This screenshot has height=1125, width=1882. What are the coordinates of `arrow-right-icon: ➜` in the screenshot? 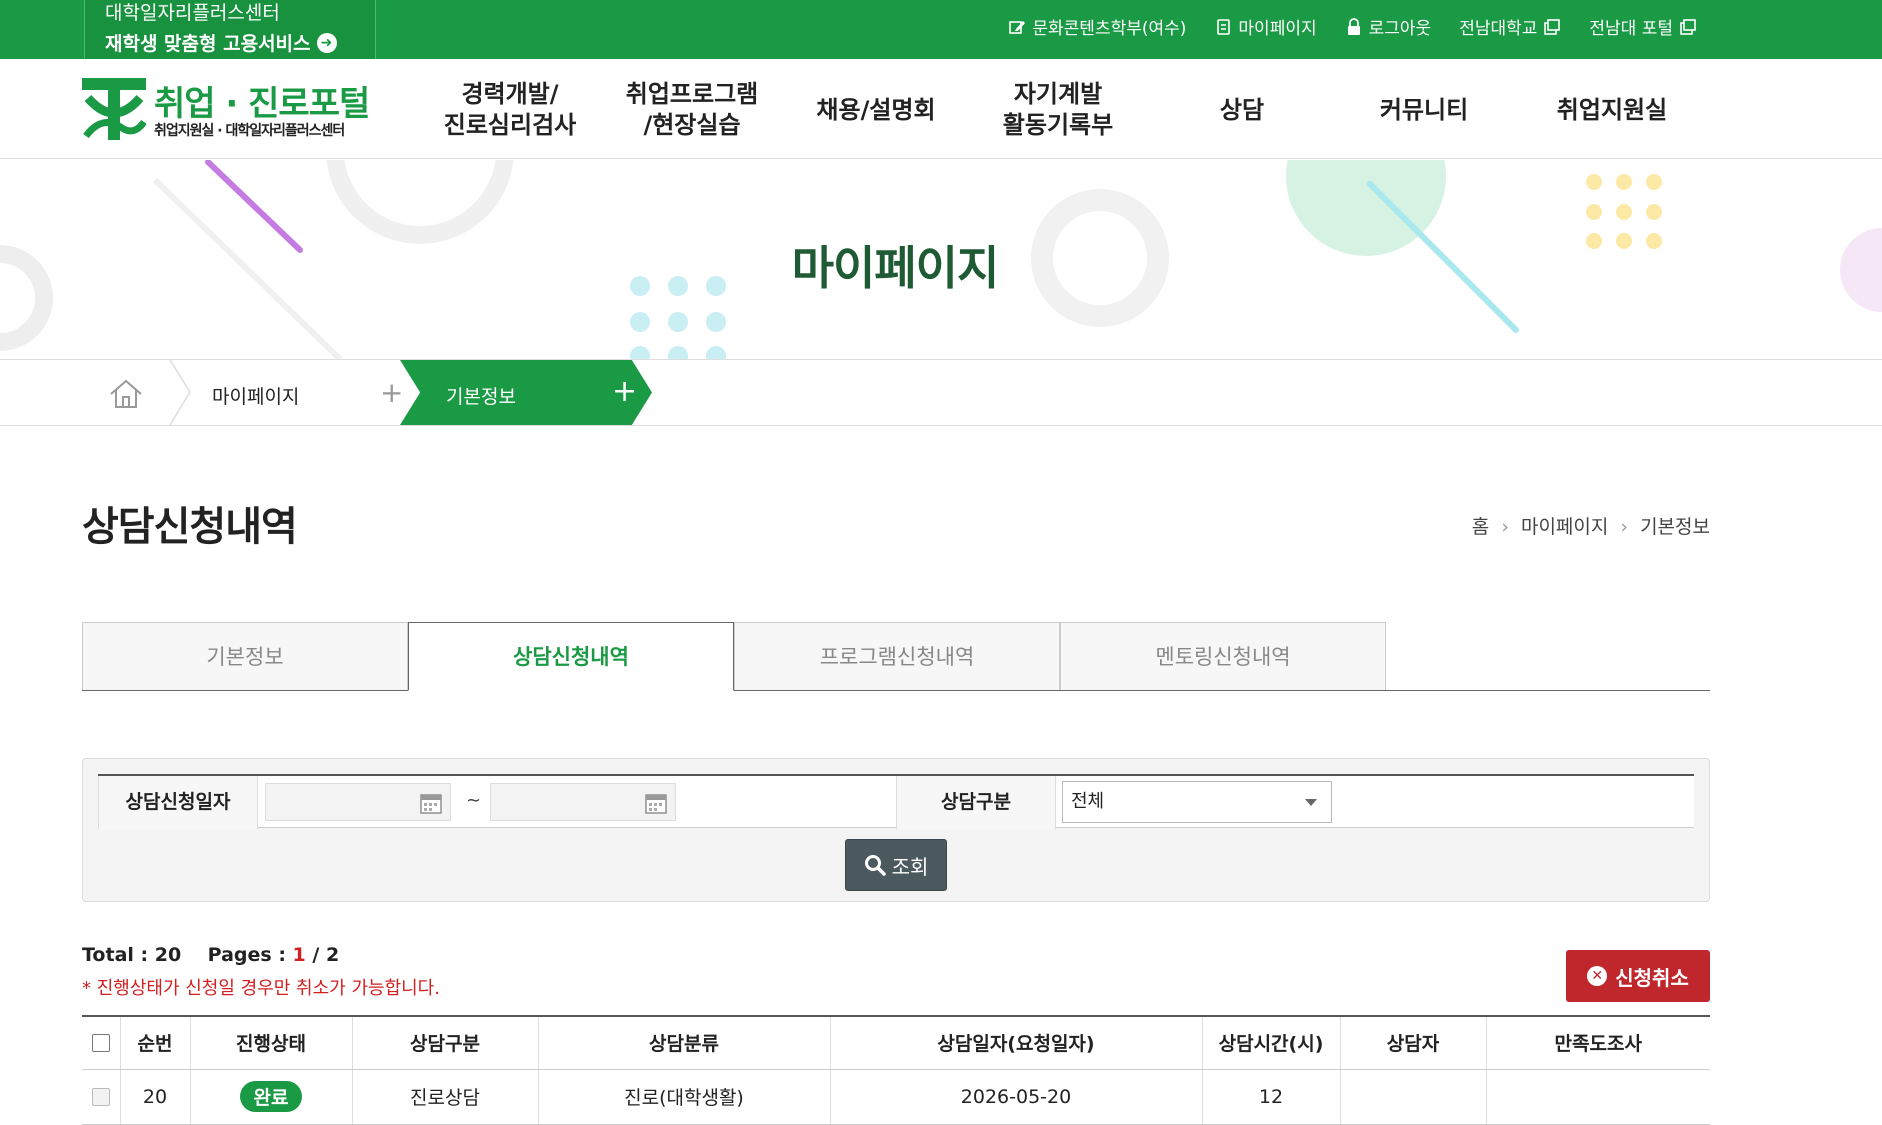 It's located at (326, 42).